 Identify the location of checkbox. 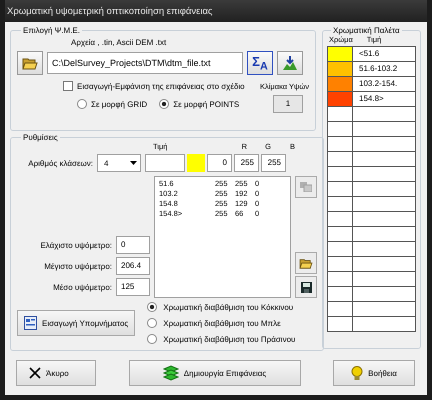
(68, 86).